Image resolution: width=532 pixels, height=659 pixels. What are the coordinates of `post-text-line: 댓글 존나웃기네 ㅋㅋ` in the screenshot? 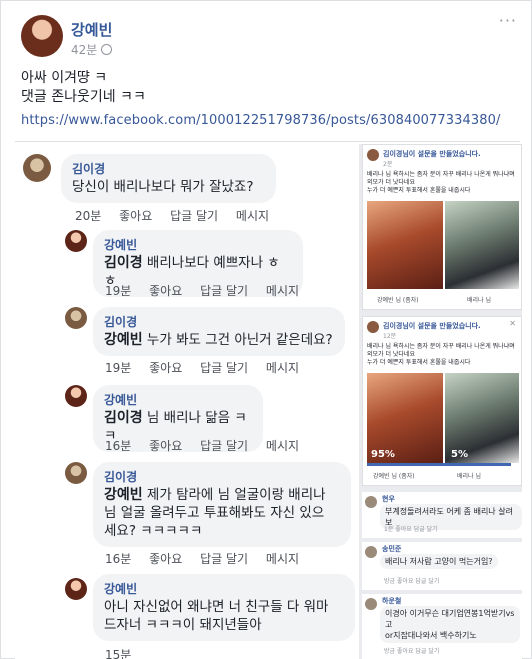 It's located at (83, 97).